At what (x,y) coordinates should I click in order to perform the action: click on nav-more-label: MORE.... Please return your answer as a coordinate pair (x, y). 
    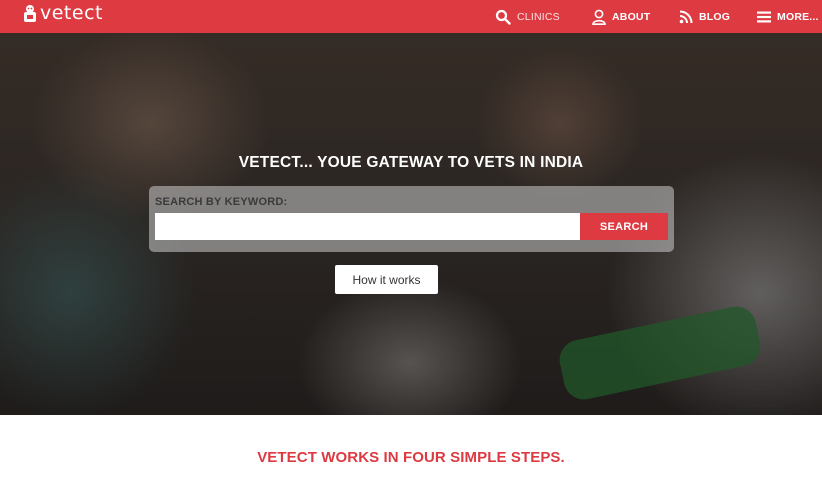
    Looking at the image, I should click on (798, 16).